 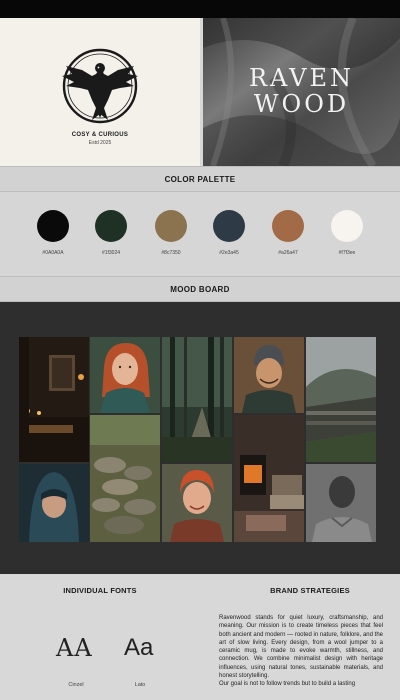 I want to click on palette-heading: COLOR PALETTE, so click(x=200, y=179).